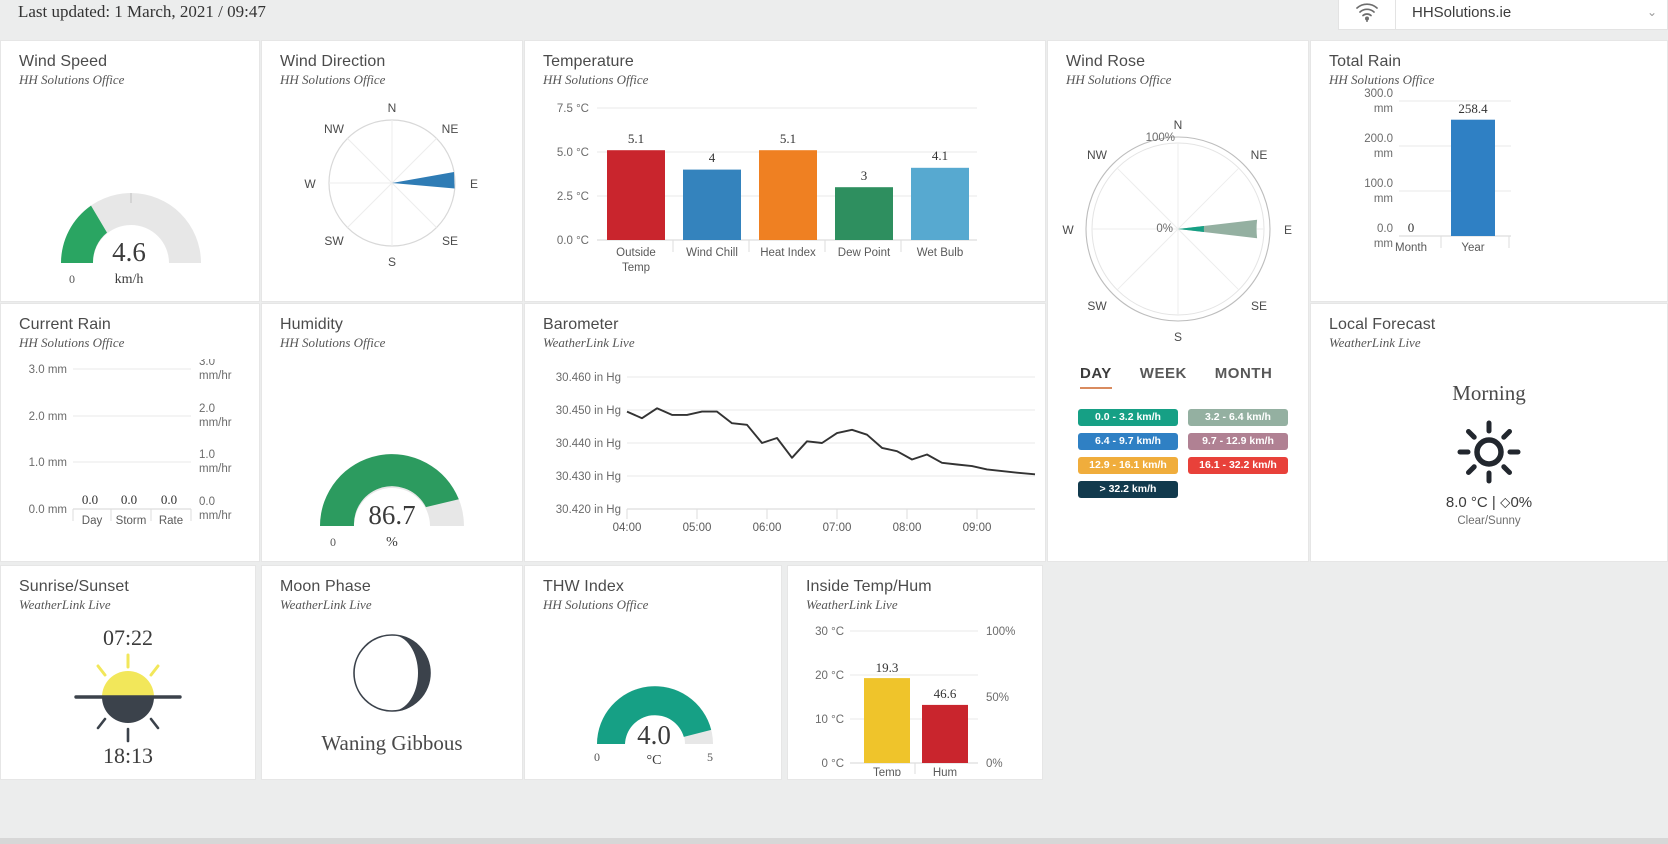  I want to click on y-tick-label: 30.440 in Hg, so click(588, 444).